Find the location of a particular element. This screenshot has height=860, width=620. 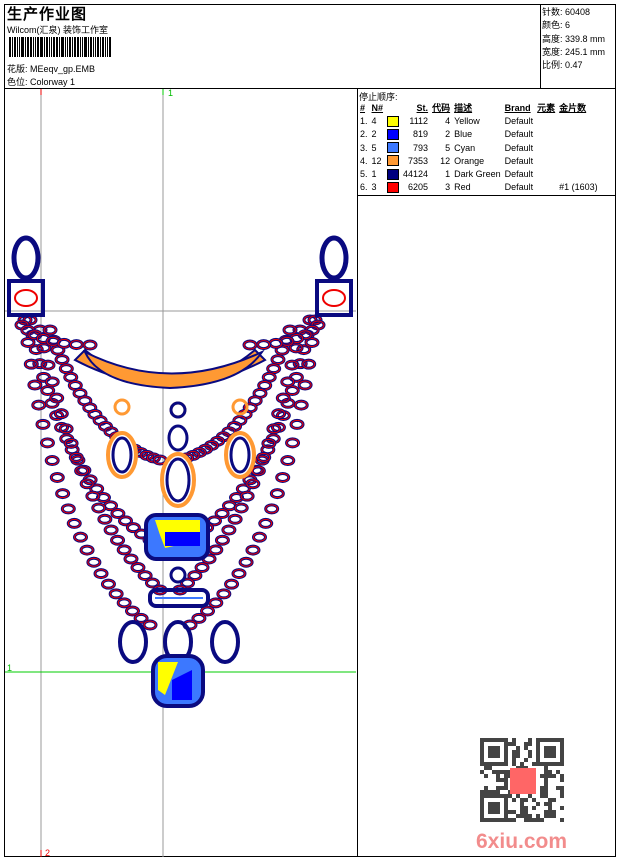

gem-facet is located at coordinates (182, 539).